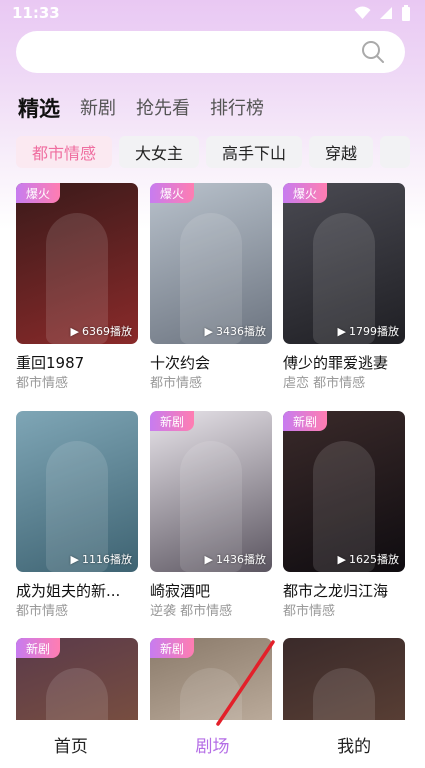  Describe the element at coordinates (386, 13) in the screenshot. I see `signal-icon` at that location.